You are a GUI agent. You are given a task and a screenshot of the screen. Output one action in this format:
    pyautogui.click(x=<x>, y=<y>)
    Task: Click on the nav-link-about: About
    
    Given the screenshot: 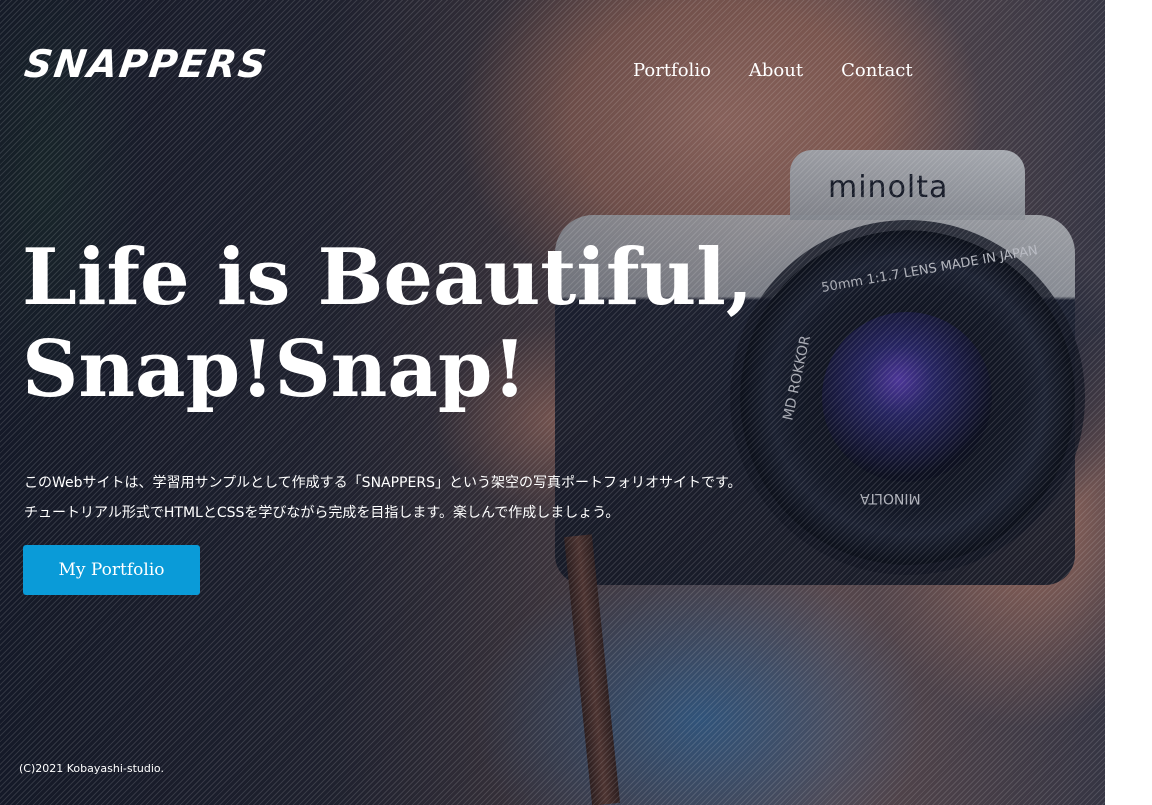 What is the action you would take?
    pyautogui.click(x=776, y=70)
    